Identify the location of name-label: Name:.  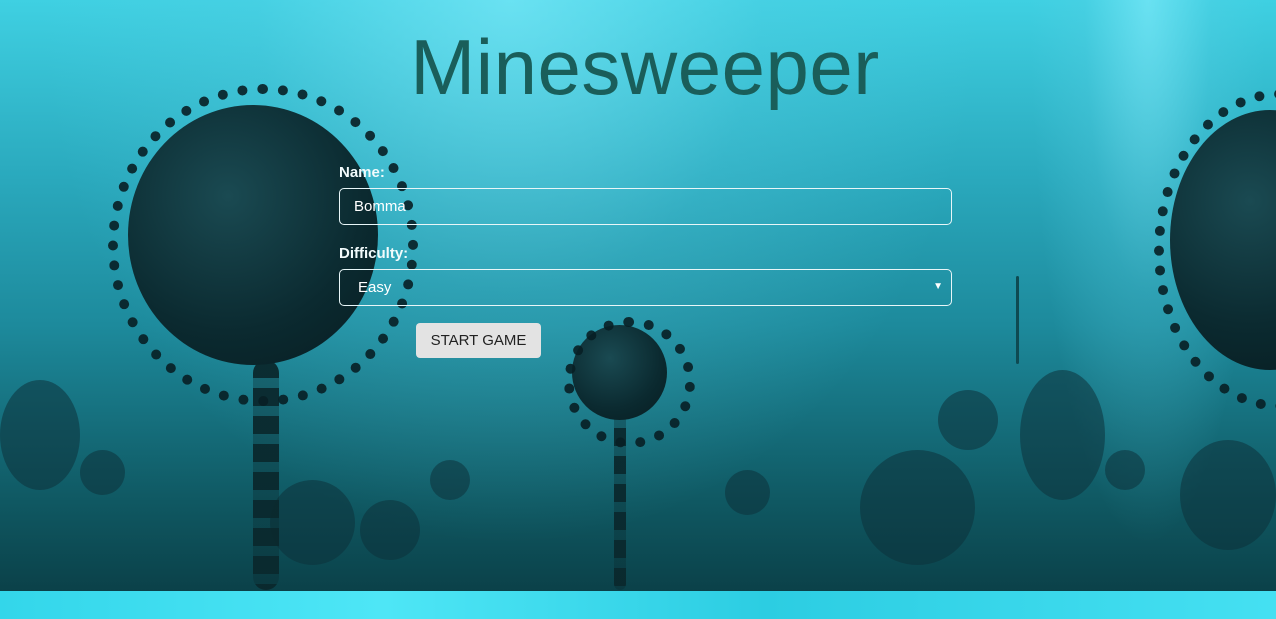
(362, 172).